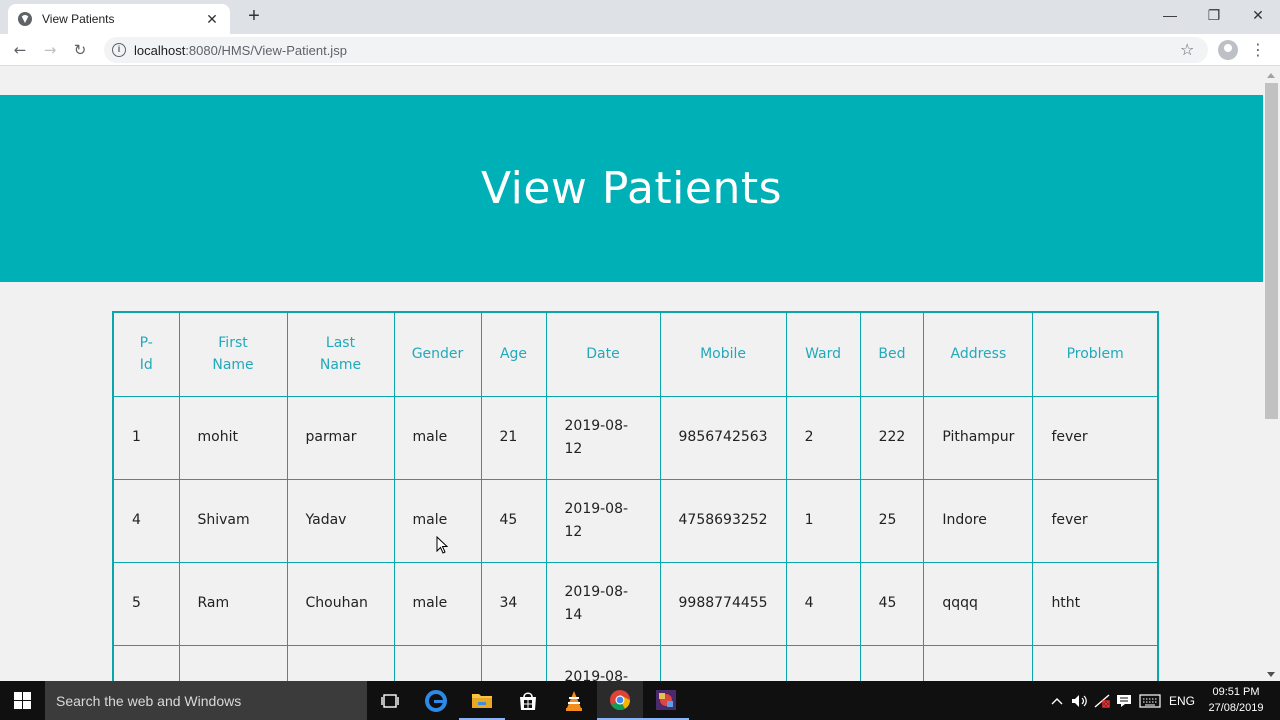 This screenshot has height=720, width=1280. I want to click on cell-last-name: Chouhan, so click(340, 603).